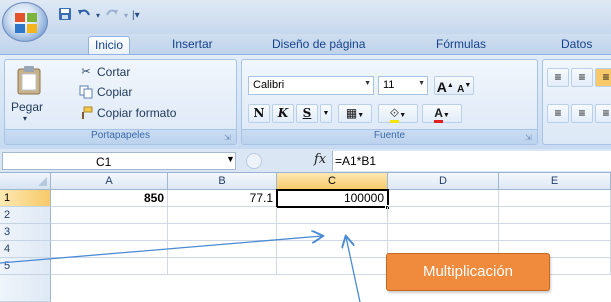  Describe the element at coordinates (192, 45) in the screenshot. I see `tab-insertar: Insertar` at that location.